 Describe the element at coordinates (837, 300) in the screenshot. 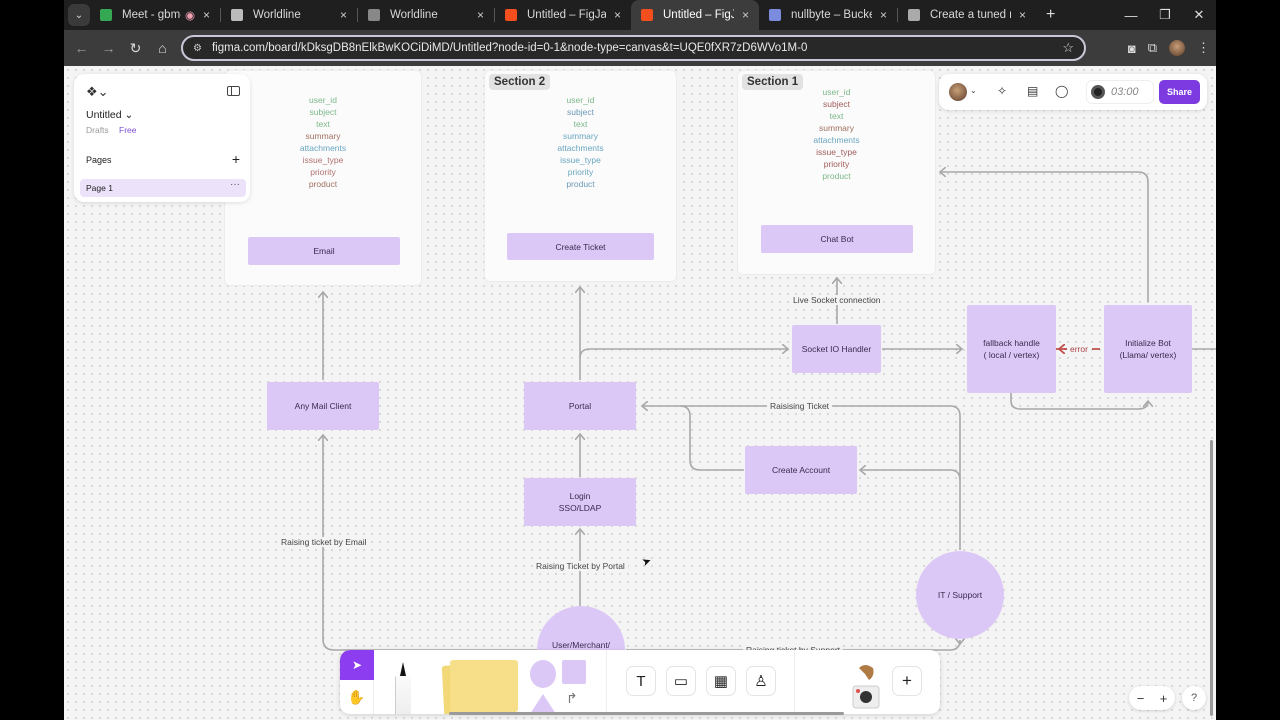

I see `label-live-socket-connection: Live Socket connection` at that location.